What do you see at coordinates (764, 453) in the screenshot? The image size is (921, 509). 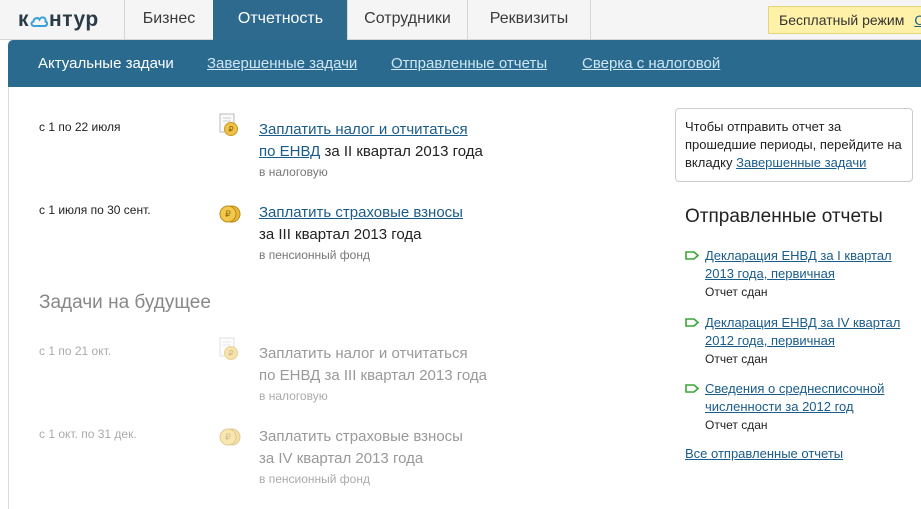 I see `all-sent-reports-link: Все отправленные отчеты` at bounding box center [764, 453].